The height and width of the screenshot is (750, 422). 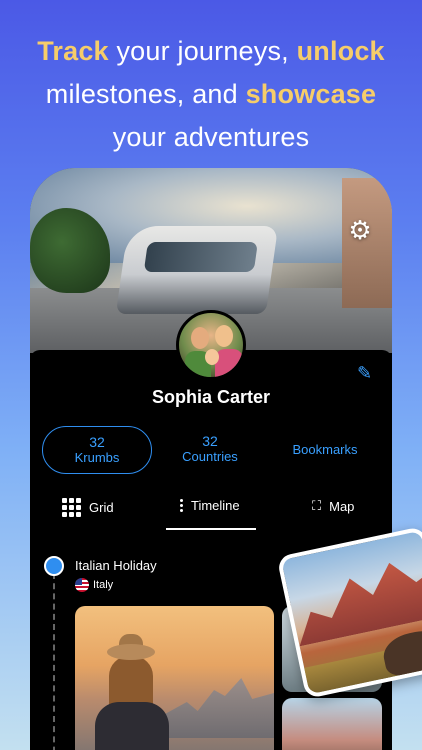 What do you see at coordinates (364, 373) in the screenshot?
I see `pencil-icon: ✎` at bounding box center [364, 373].